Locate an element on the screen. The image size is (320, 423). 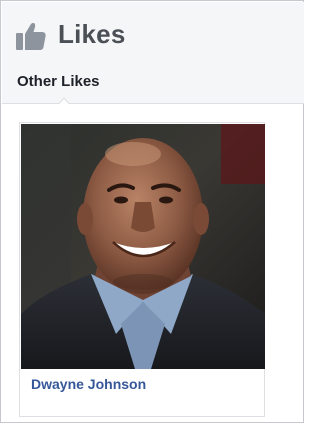
active-tab-indicator is located at coordinates (64, 101).